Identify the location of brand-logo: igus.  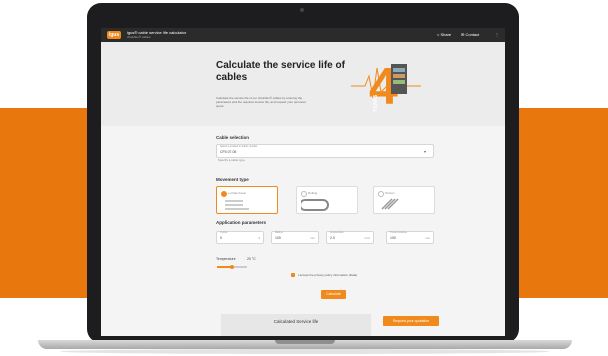
(114, 35).